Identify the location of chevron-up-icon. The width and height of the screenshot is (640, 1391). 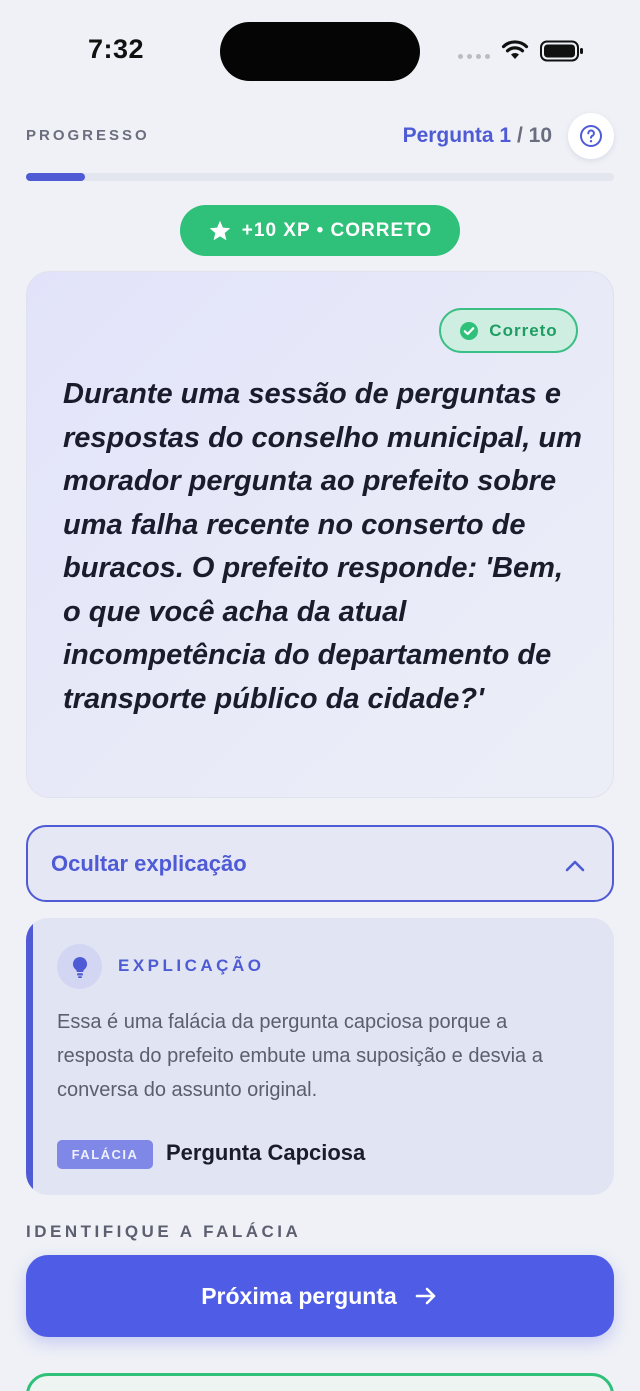
(575, 866).